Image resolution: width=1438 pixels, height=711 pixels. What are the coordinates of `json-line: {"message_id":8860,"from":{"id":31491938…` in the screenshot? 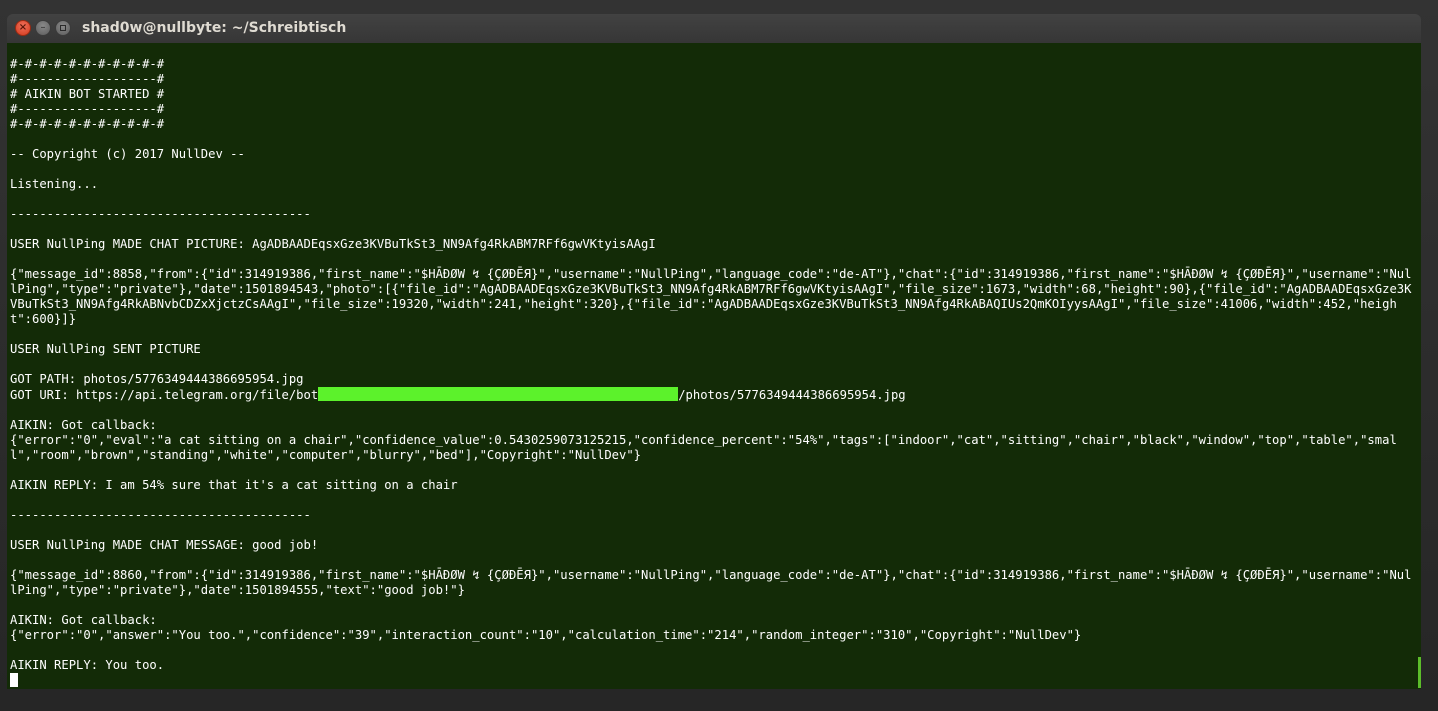 It's located at (711, 582).